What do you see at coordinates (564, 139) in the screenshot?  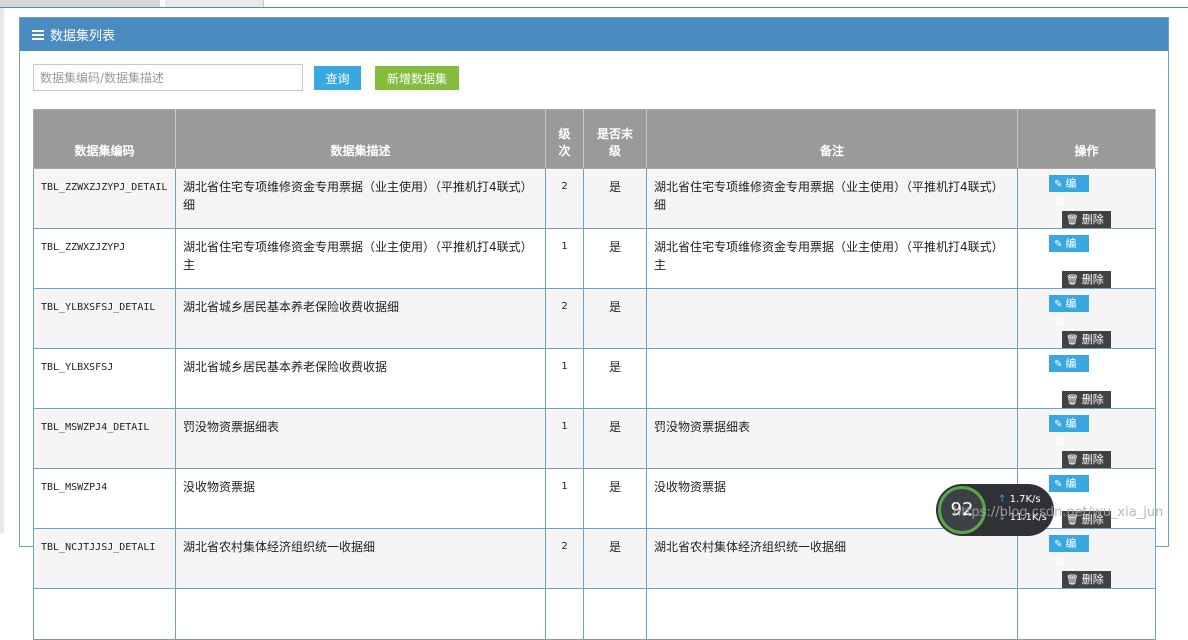 I see `col-header-level: 级 次` at bounding box center [564, 139].